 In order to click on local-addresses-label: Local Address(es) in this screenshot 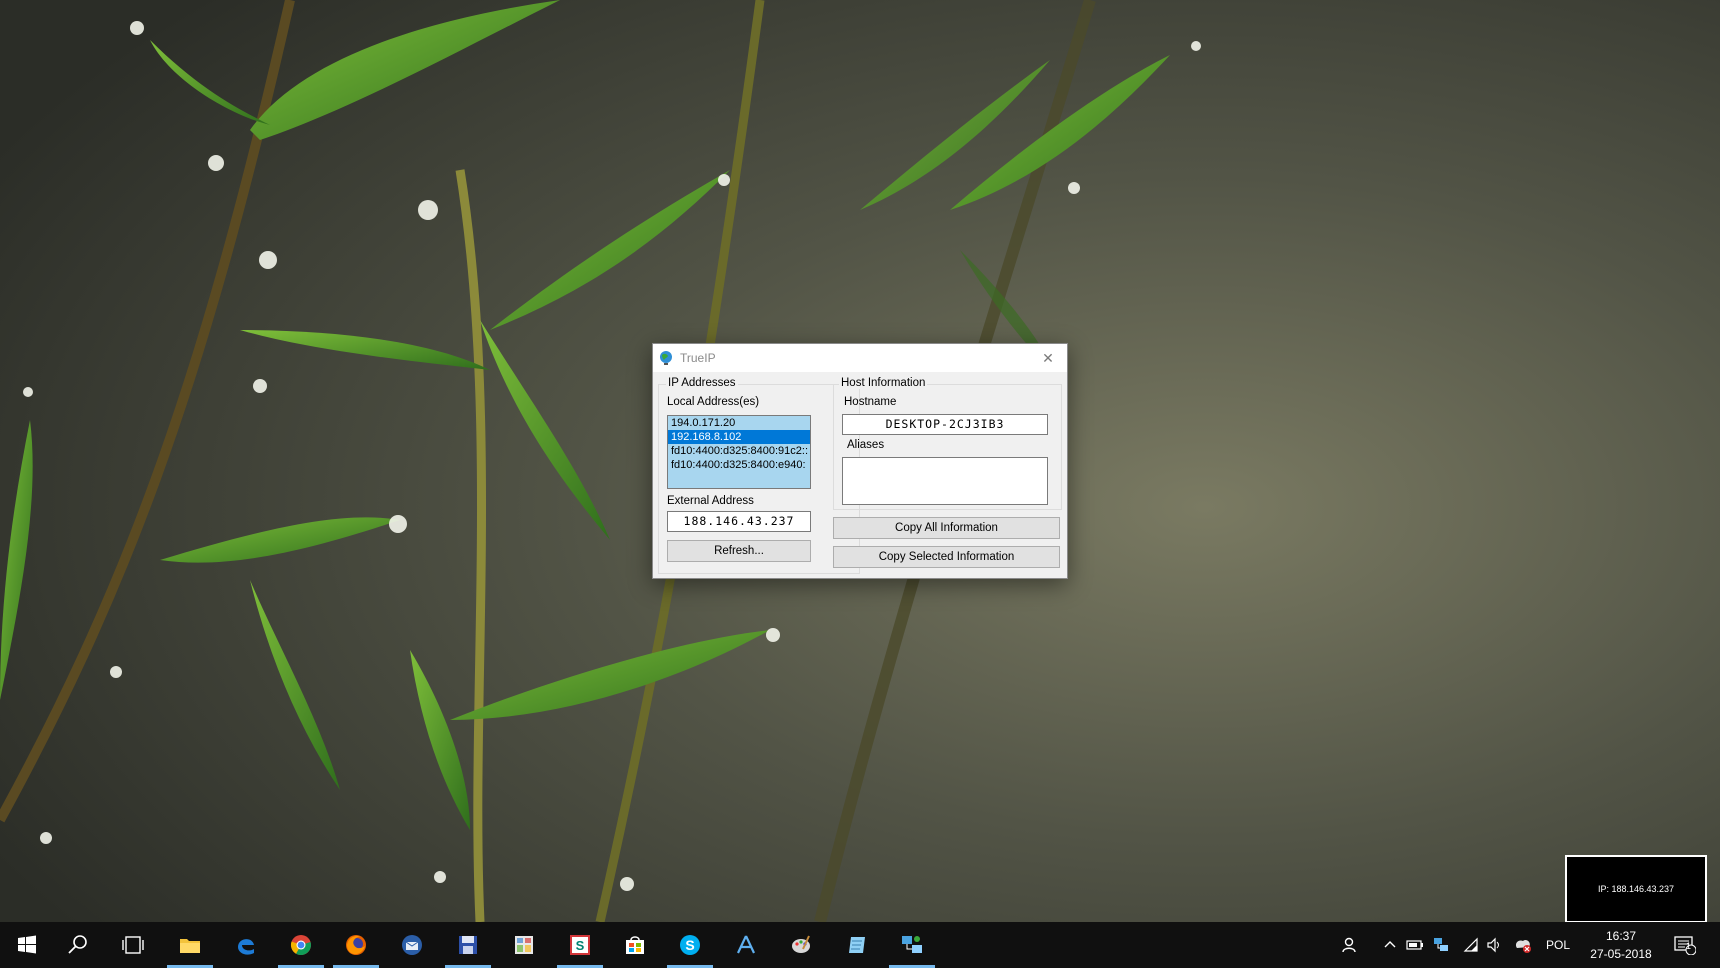, I will do `click(713, 402)`.